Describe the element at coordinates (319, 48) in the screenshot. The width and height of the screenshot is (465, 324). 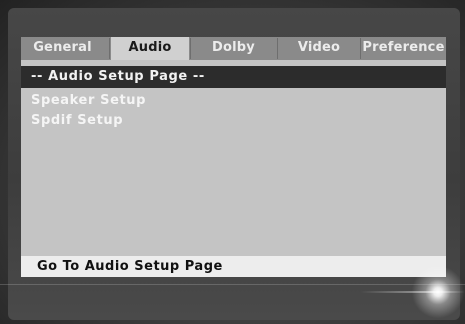
I see `tab-video: Video` at that location.